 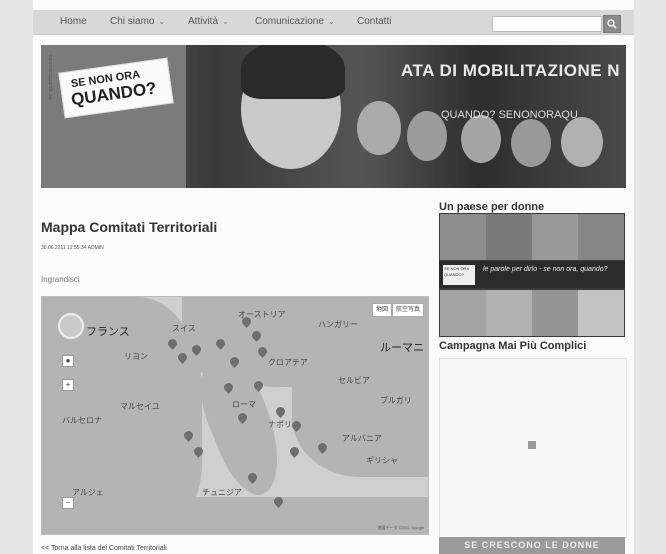 I want to click on map-type-satellite-button: 航空写真, so click(x=408, y=310).